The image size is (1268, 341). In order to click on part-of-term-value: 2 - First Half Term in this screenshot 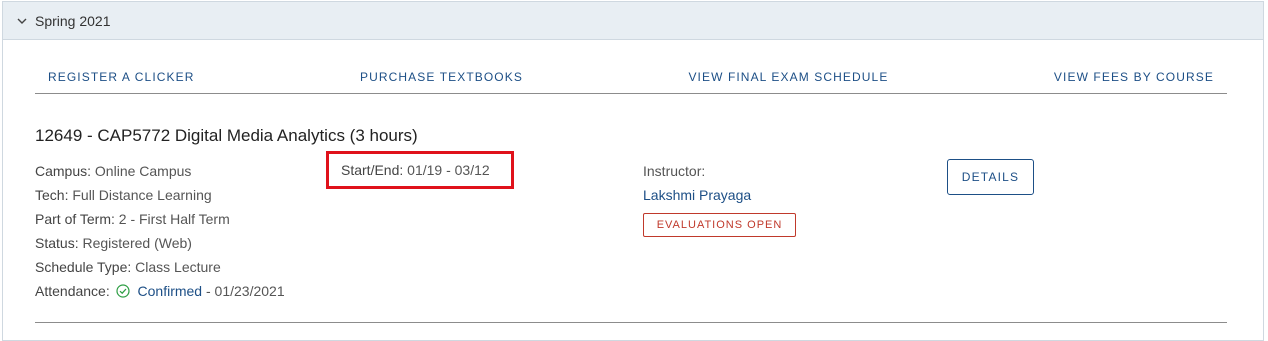, I will do `click(174, 219)`.